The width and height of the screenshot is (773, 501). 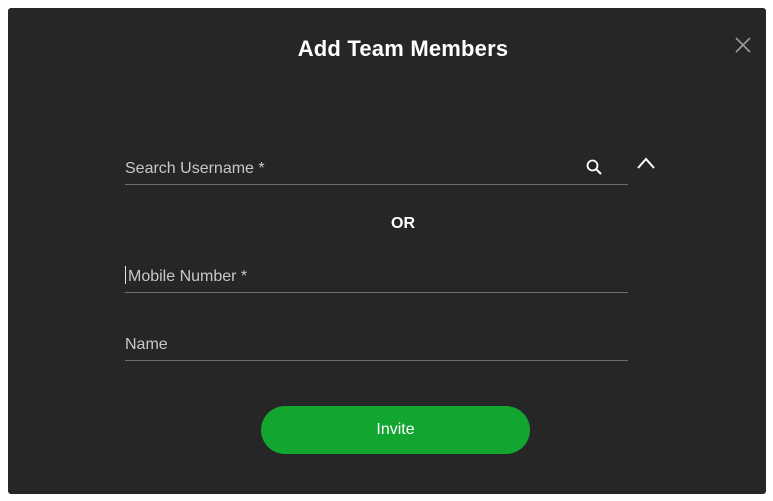 I want to click on search-username-input, so click(x=345, y=169).